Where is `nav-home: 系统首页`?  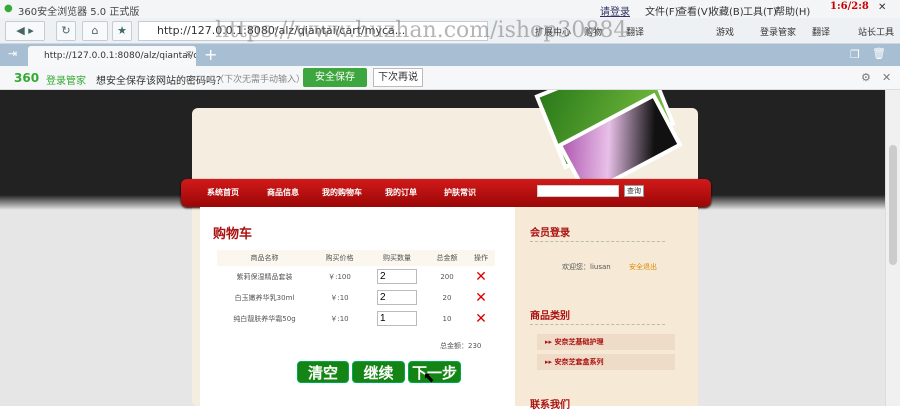 nav-home: 系统首页 is located at coordinates (223, 192).